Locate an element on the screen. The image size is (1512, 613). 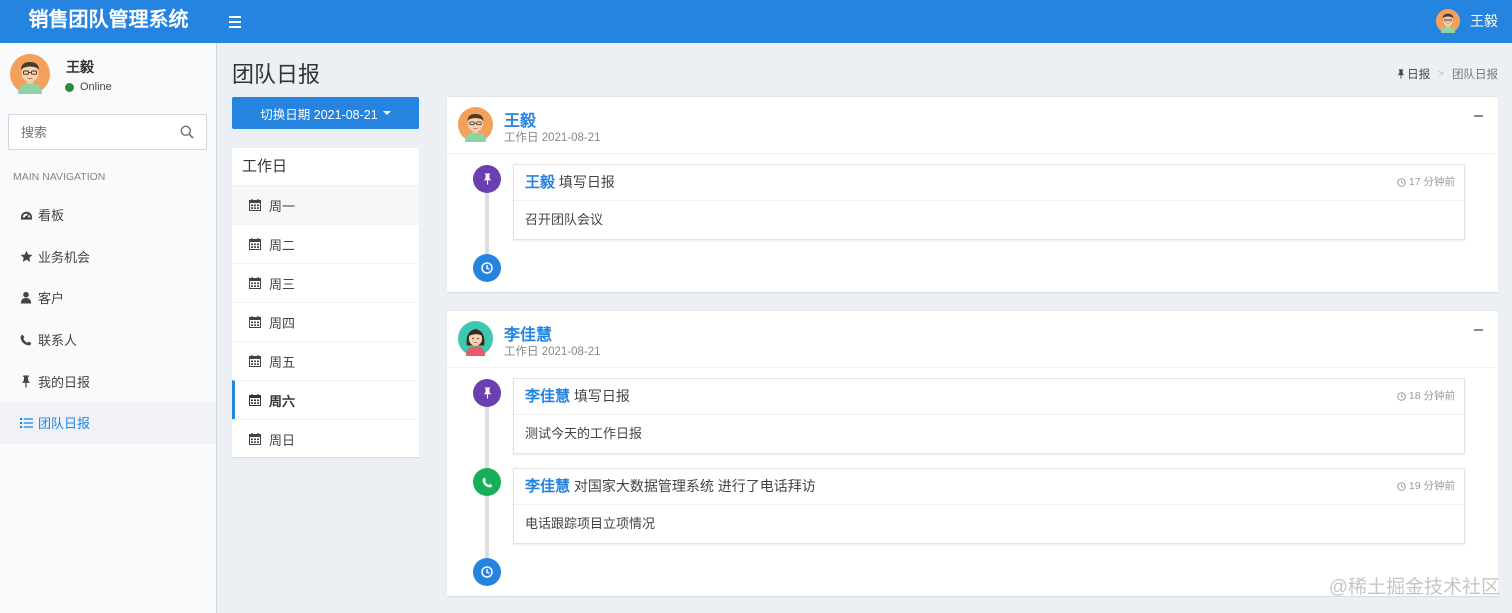
sidebar-item-team-daily-report: 团队日报 is located at coordinates (108, 422).